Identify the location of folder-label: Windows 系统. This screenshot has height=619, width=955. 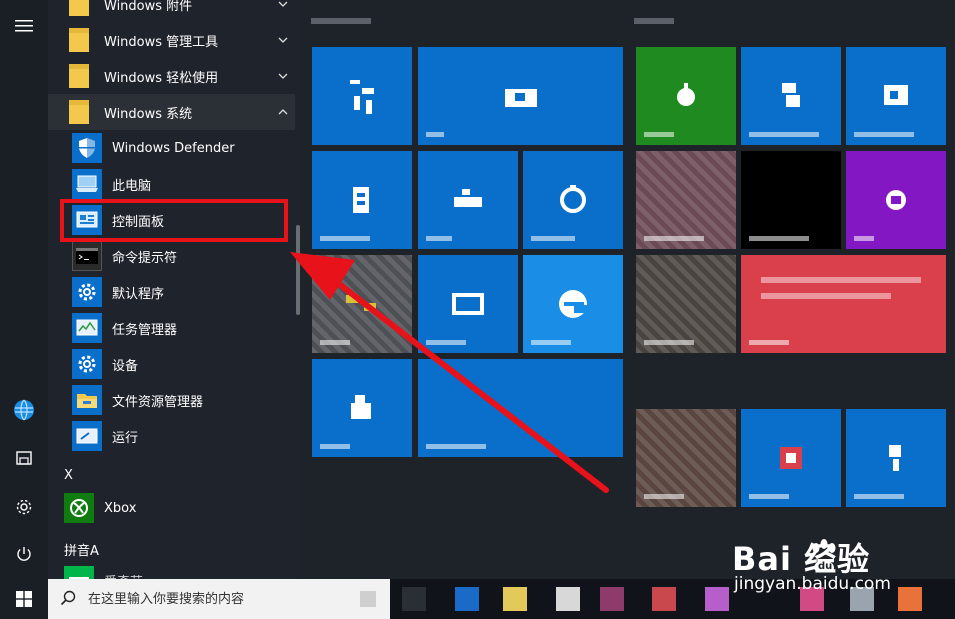
(148, 114).